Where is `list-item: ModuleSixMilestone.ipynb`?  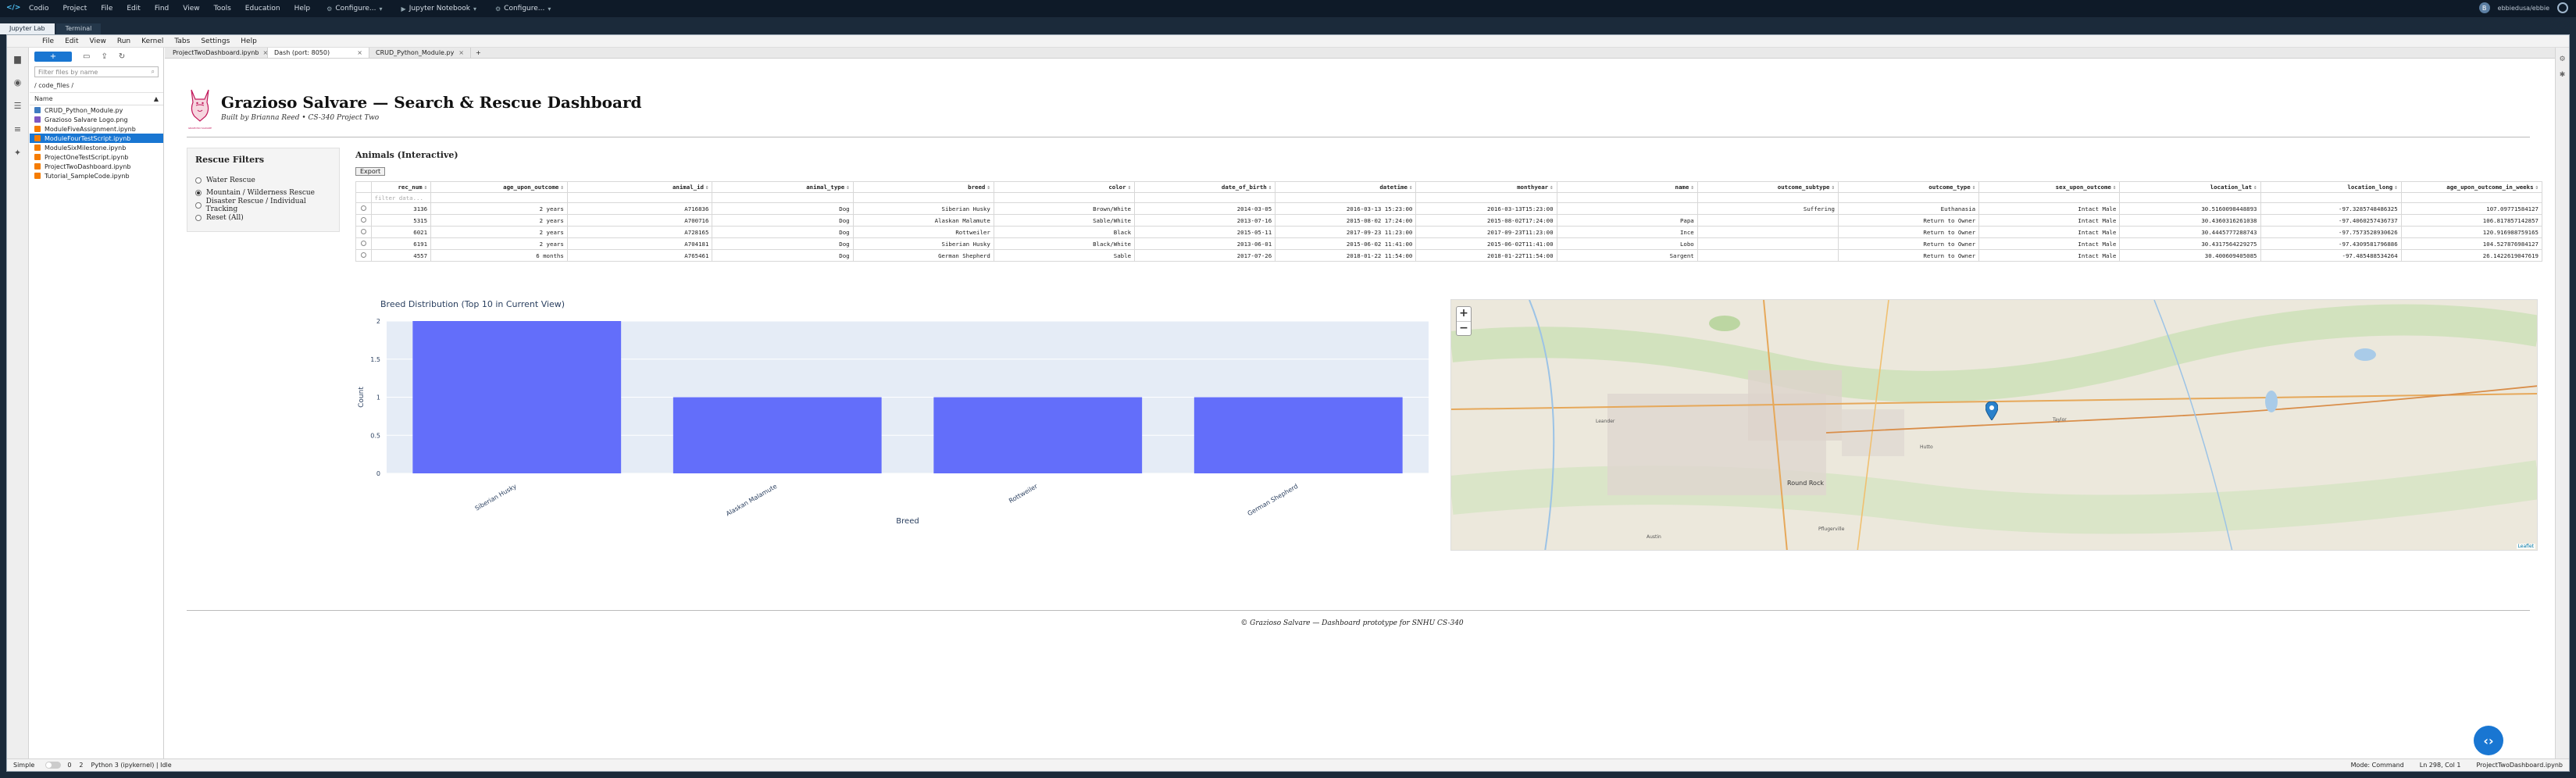
list-item: ModuleSixMilestone.ipynb is located at coordinates (96, 147).